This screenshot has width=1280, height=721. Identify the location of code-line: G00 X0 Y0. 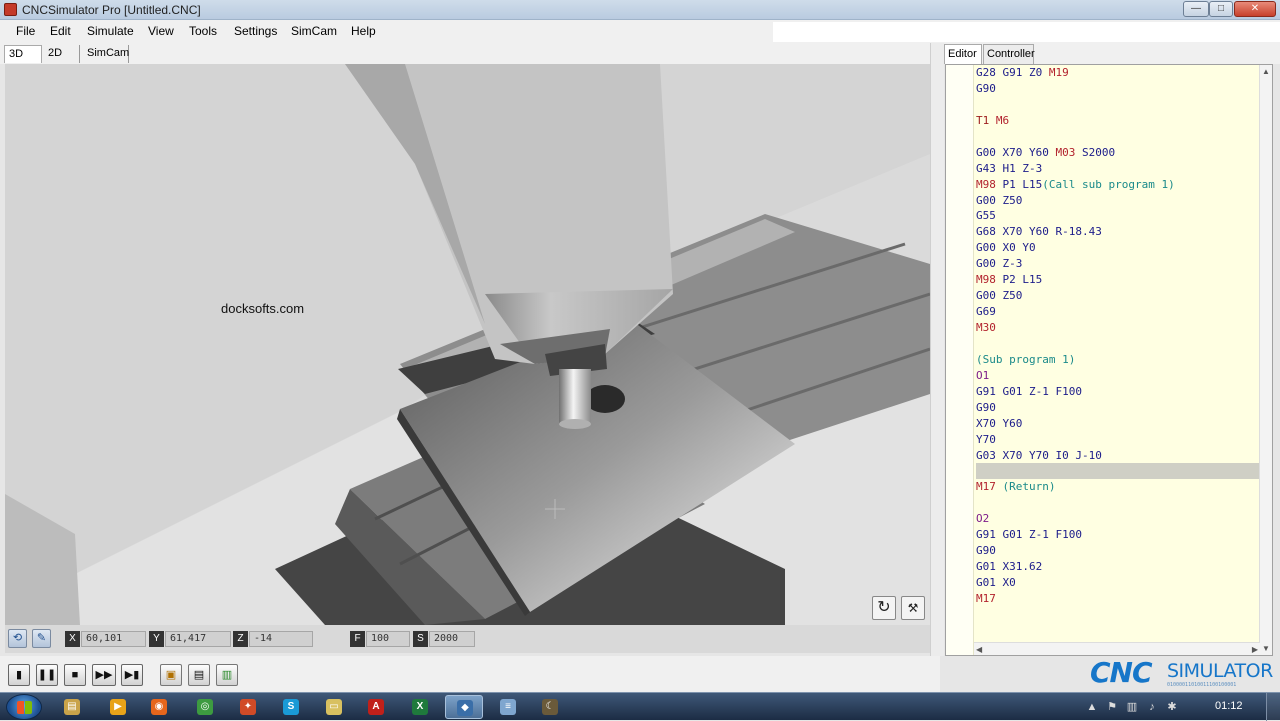
(1118, 248).